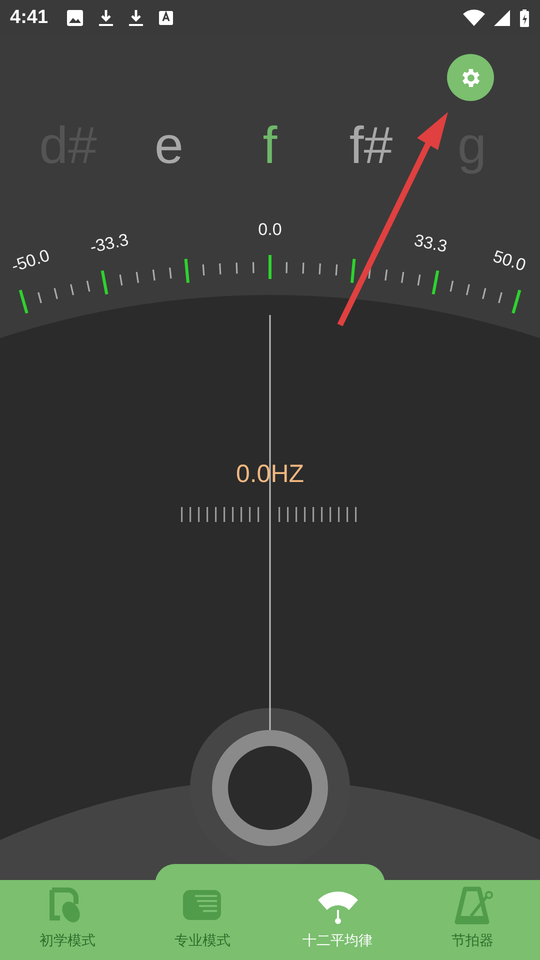 This screenshot has width=540, height=960. I want to click on scale-label: 50.0, so click(509, 260).